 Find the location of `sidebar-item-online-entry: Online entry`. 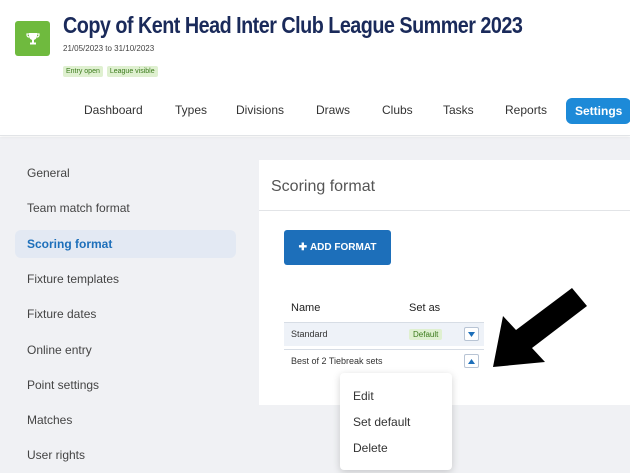

sidebar-item-online-entry: Online entry is located at coordinates (59, 350).